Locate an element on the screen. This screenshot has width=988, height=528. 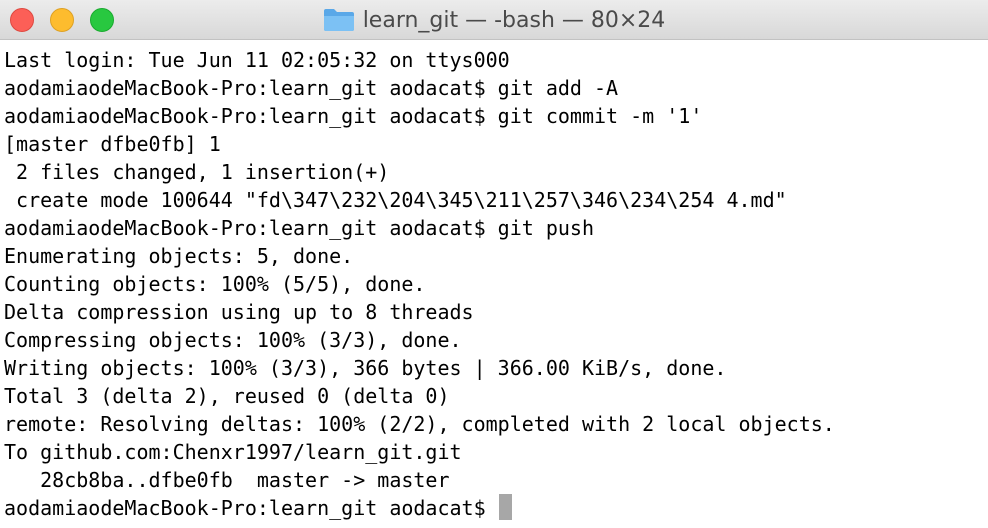
window-title: learn_git — -bash — 80×24 is located at coordinates (514, 20).